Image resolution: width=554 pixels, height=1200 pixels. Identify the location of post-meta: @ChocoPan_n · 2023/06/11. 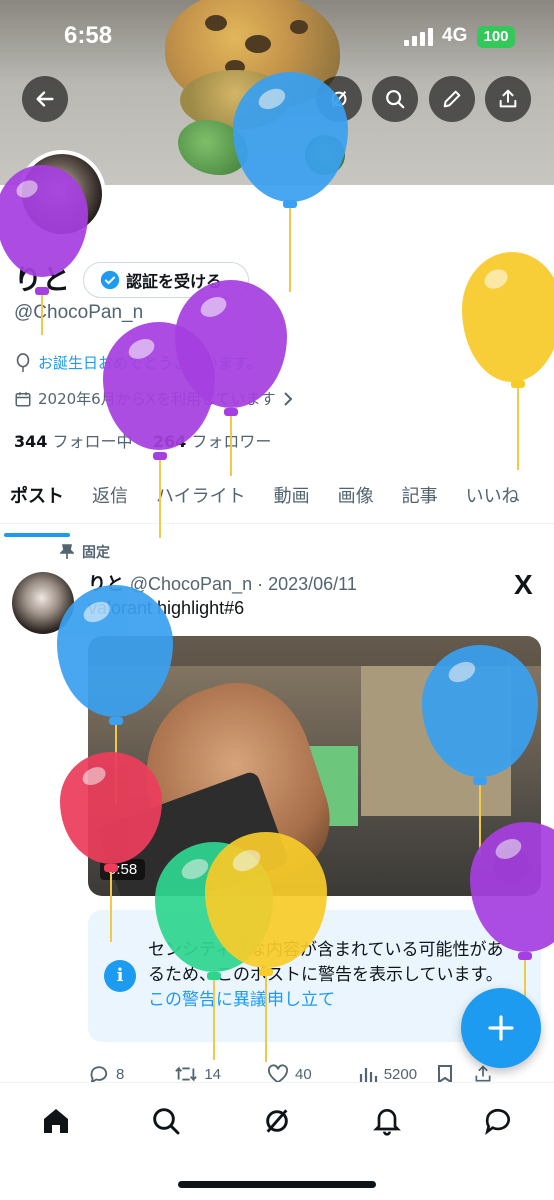
(243, 584).